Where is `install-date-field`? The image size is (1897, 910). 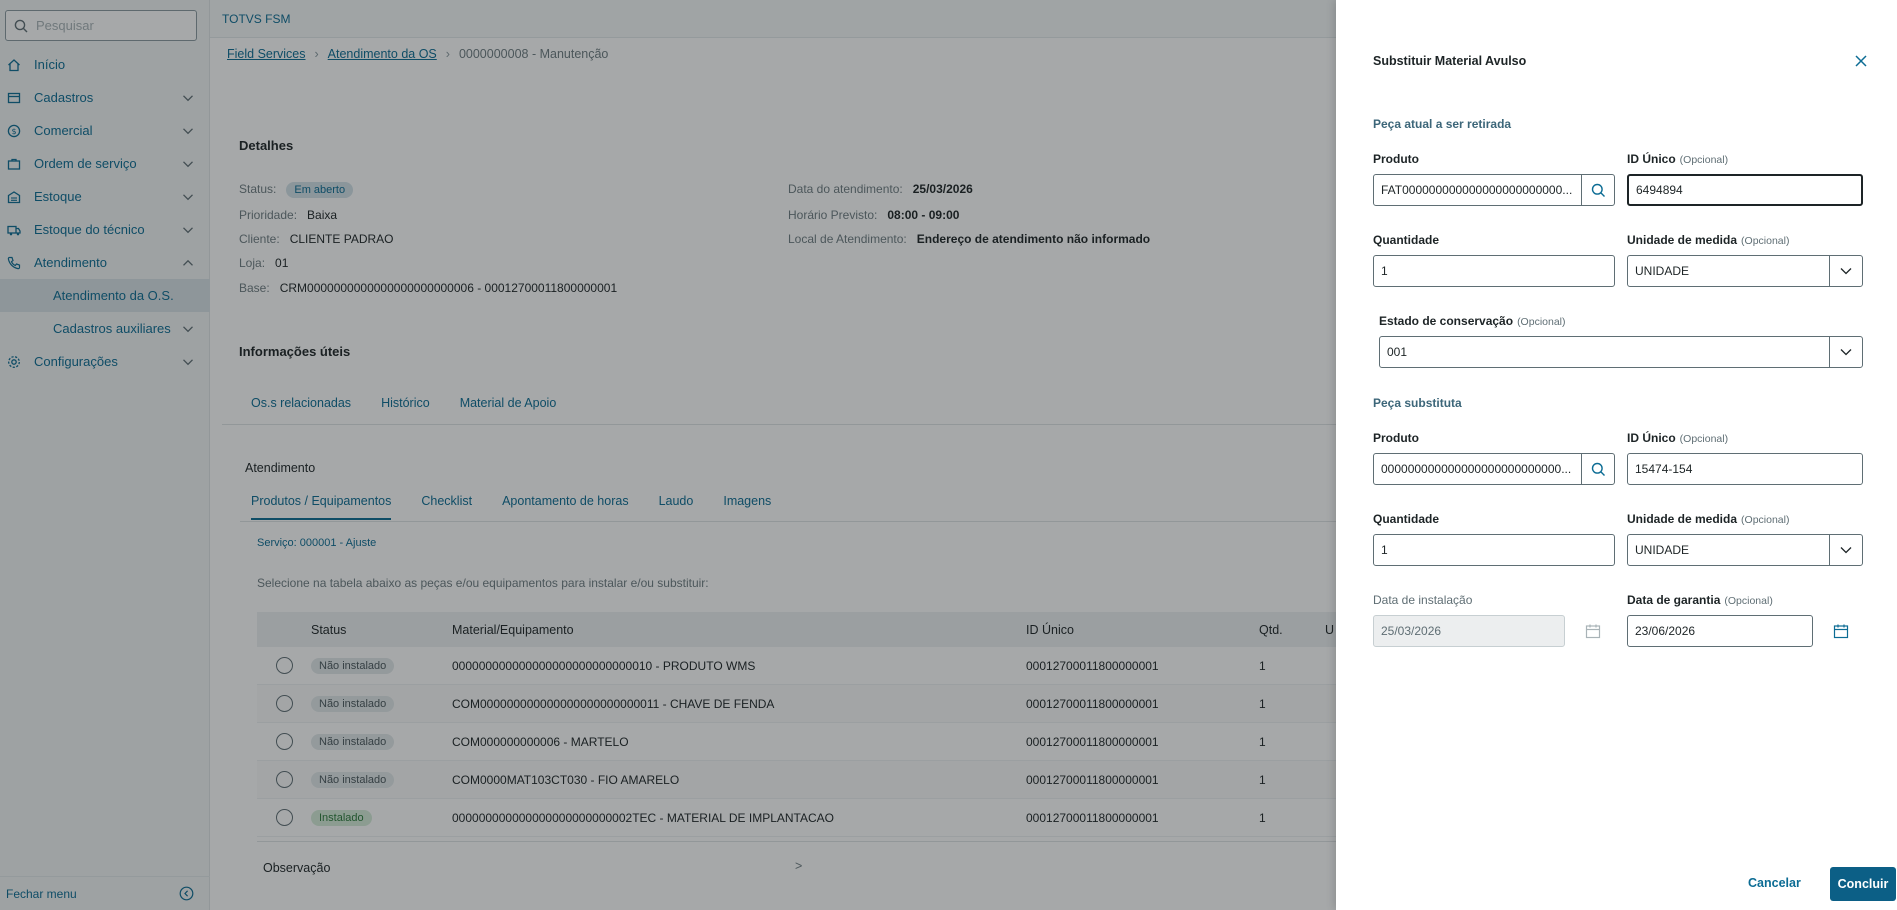
install-date-field is located at coordinates (1469, 631).